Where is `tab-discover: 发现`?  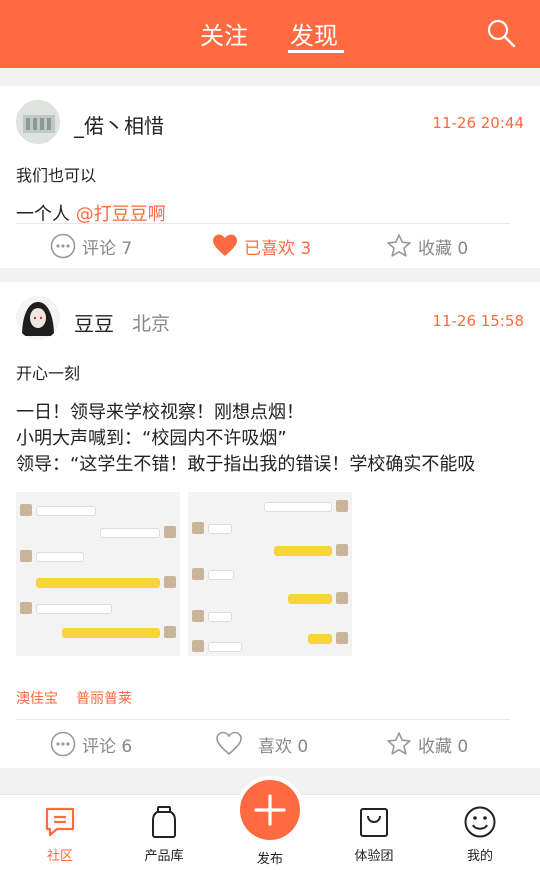 tab-discover: 发现 is located at coordinates (314, 33).